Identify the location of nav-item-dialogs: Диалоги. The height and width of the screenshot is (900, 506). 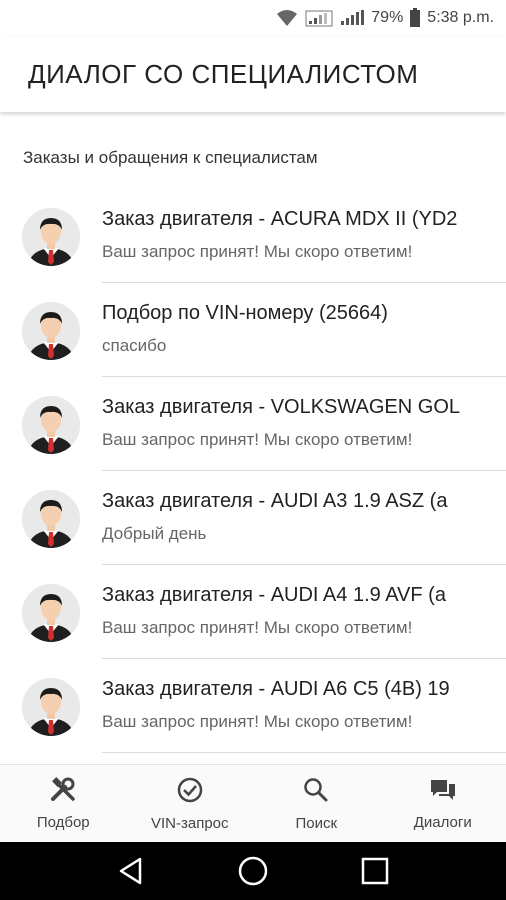
(443, 803).